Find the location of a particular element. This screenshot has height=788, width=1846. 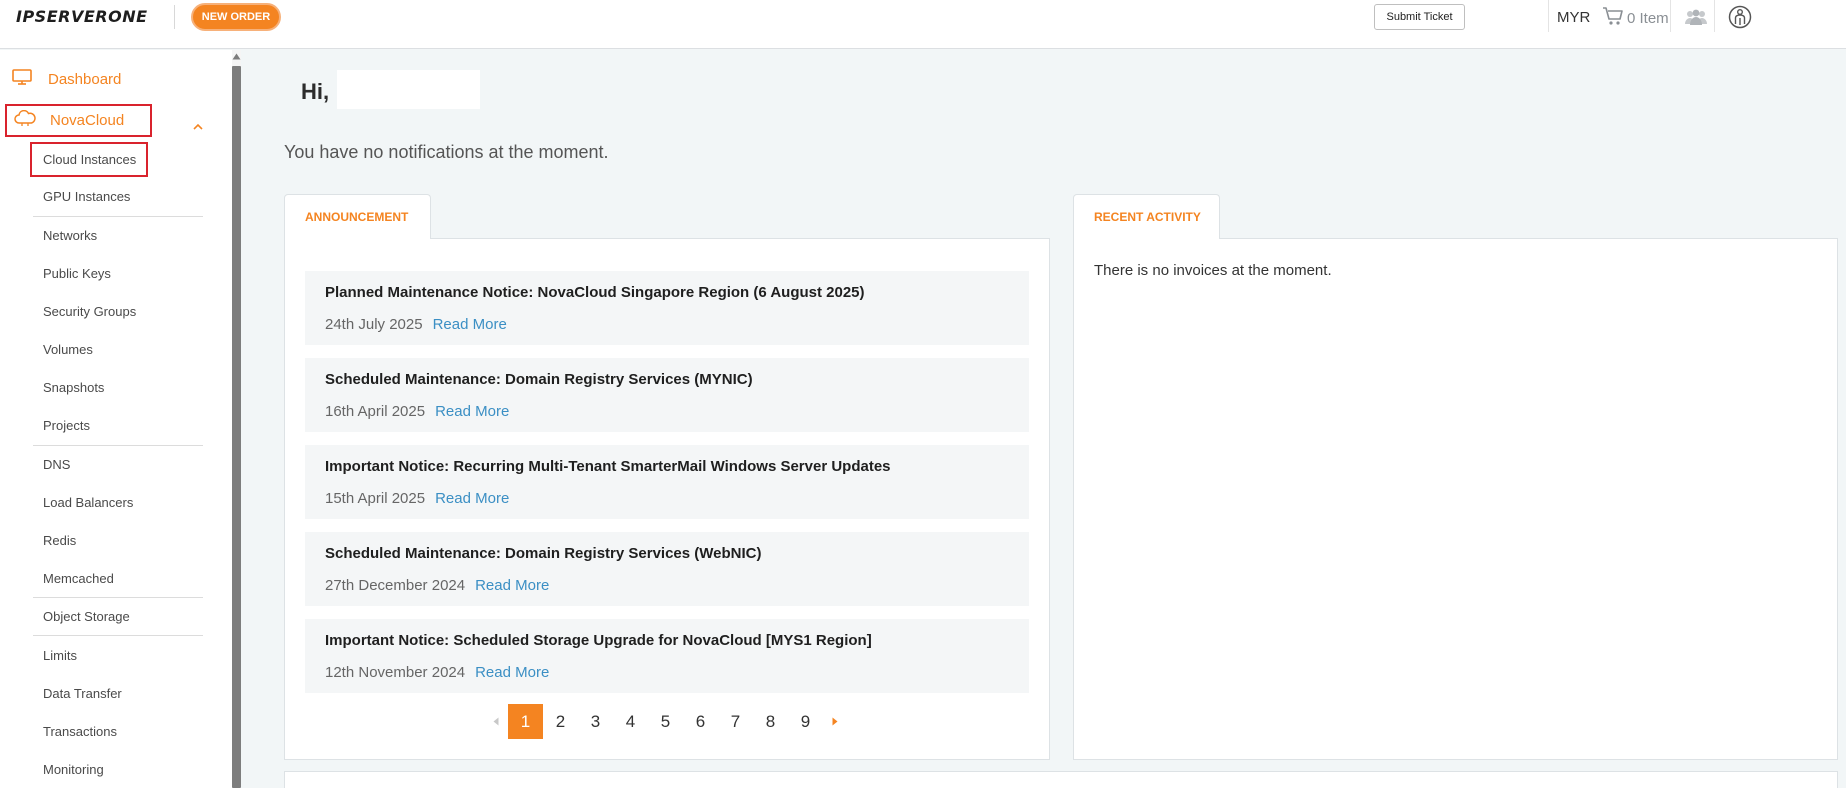

announcement-meta: 24th July 2025 Read More is located at coordinates (416, 324).